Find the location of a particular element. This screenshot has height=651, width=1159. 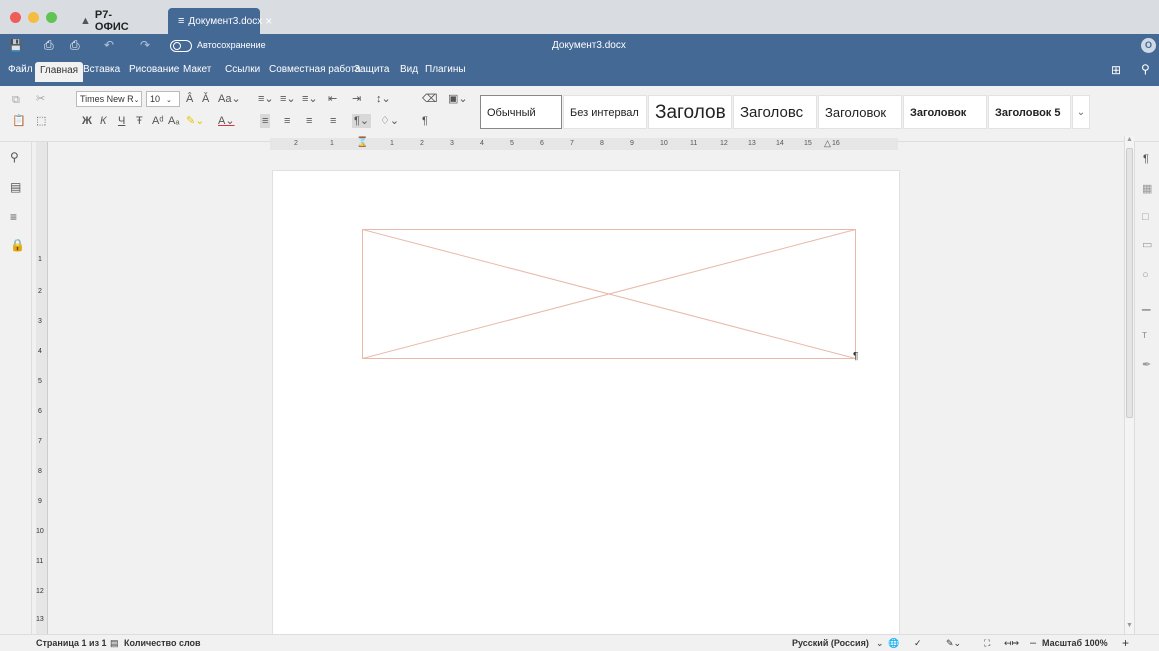

multilevel-list-icon: ≡⌄ is located at coordinates (310, 99).